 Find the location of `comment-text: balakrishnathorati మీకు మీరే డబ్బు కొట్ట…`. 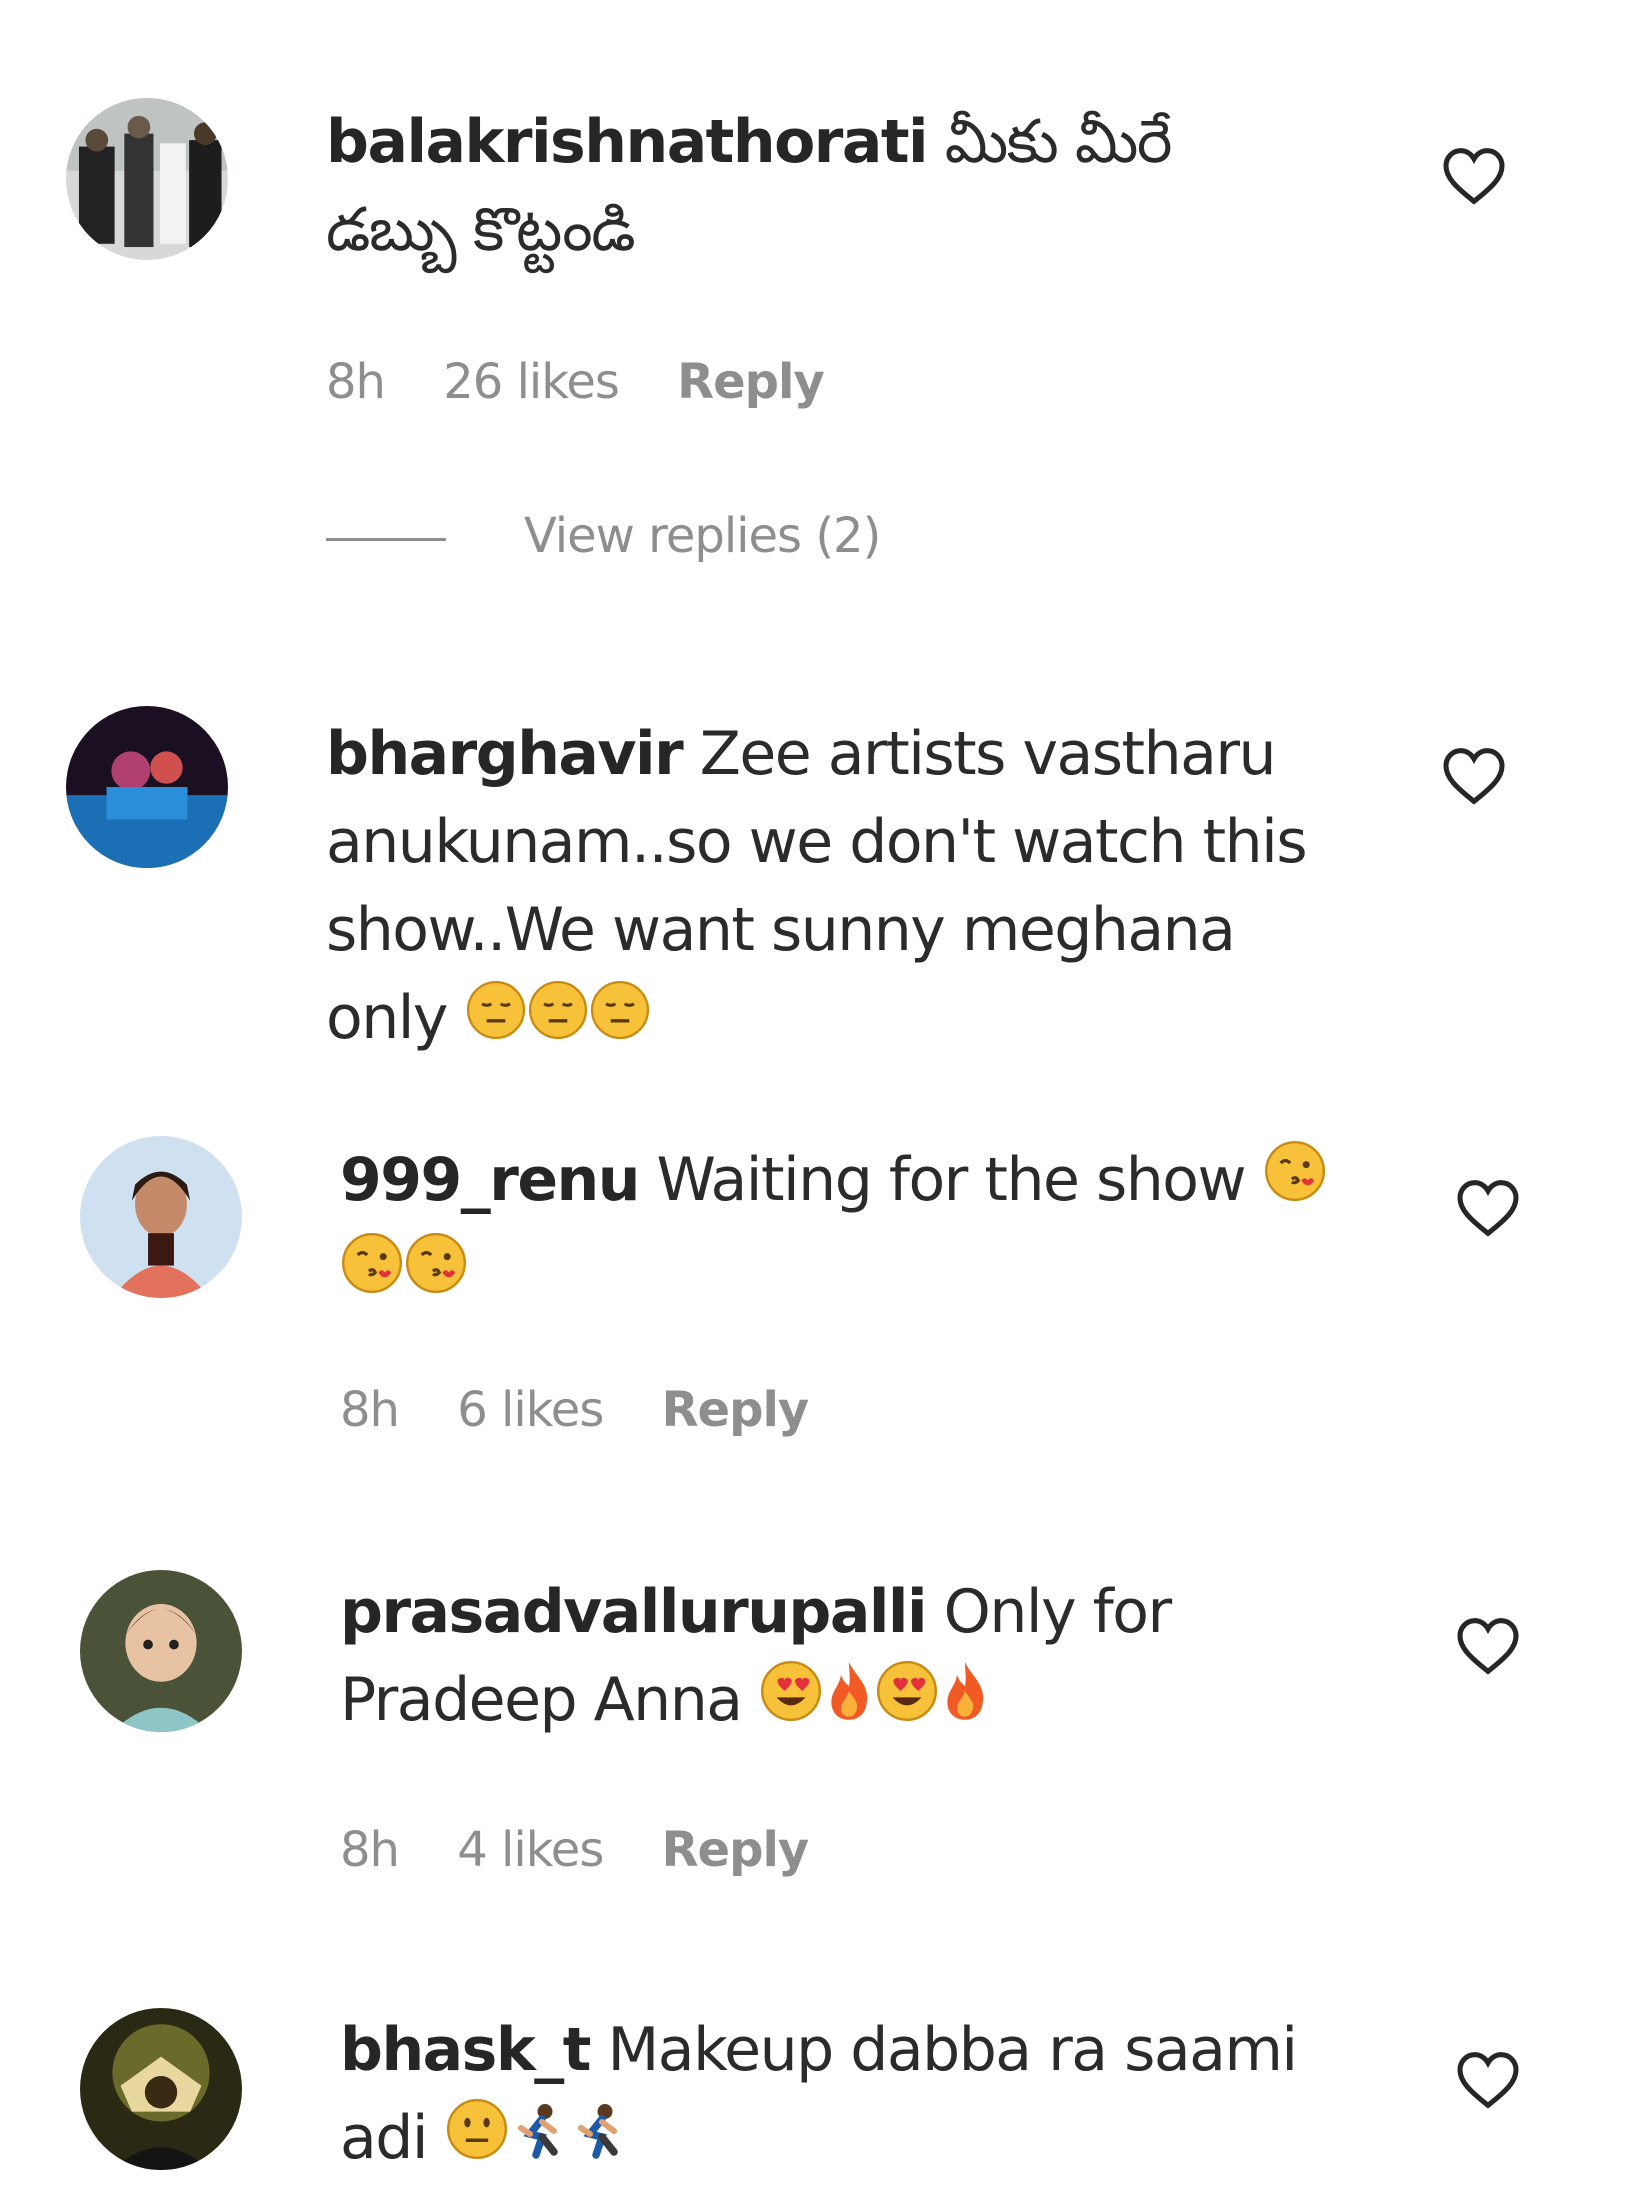

comment-text: balakrishnathorati మీకు మీరే డబ్బు కొట్ట… is located at coordinates (816, 186).